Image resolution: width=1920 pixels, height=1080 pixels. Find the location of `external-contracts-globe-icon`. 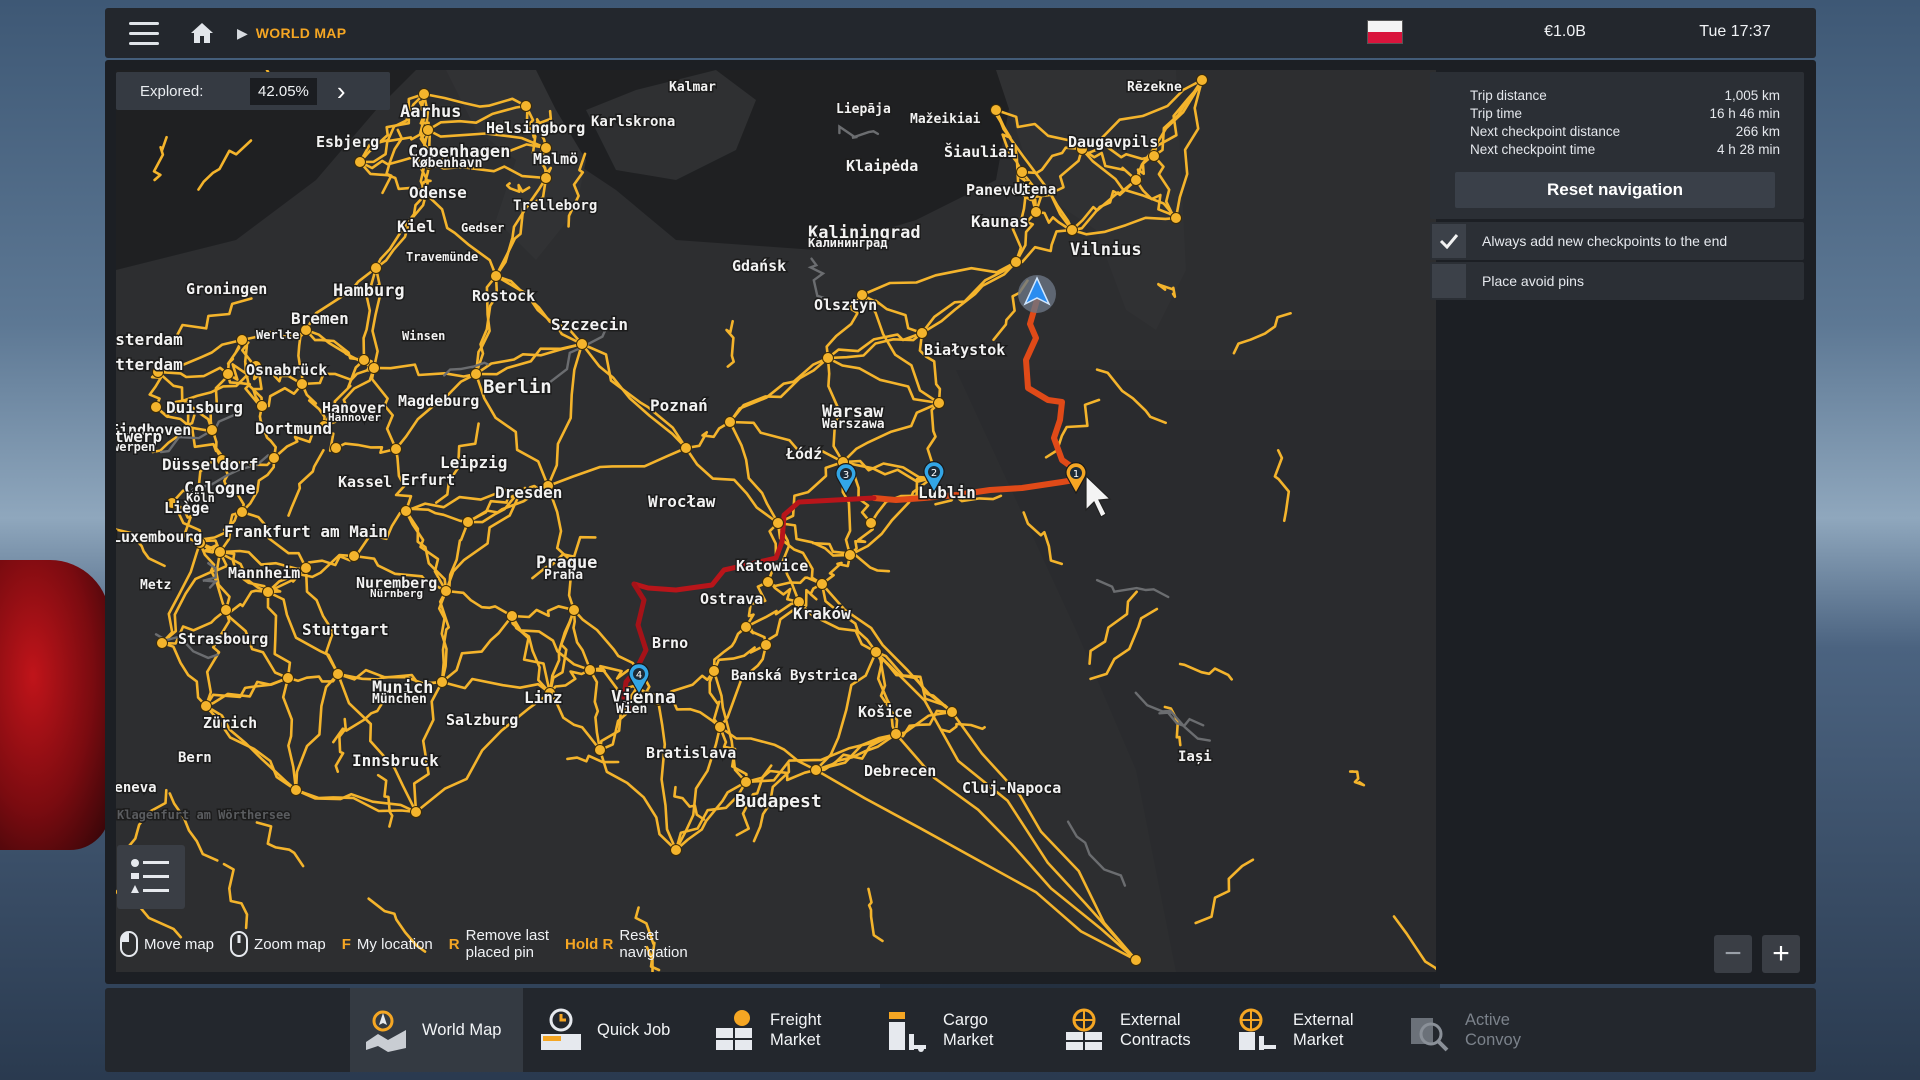

external-contracts-globe-icon is located at coordinates (1084, 1030).